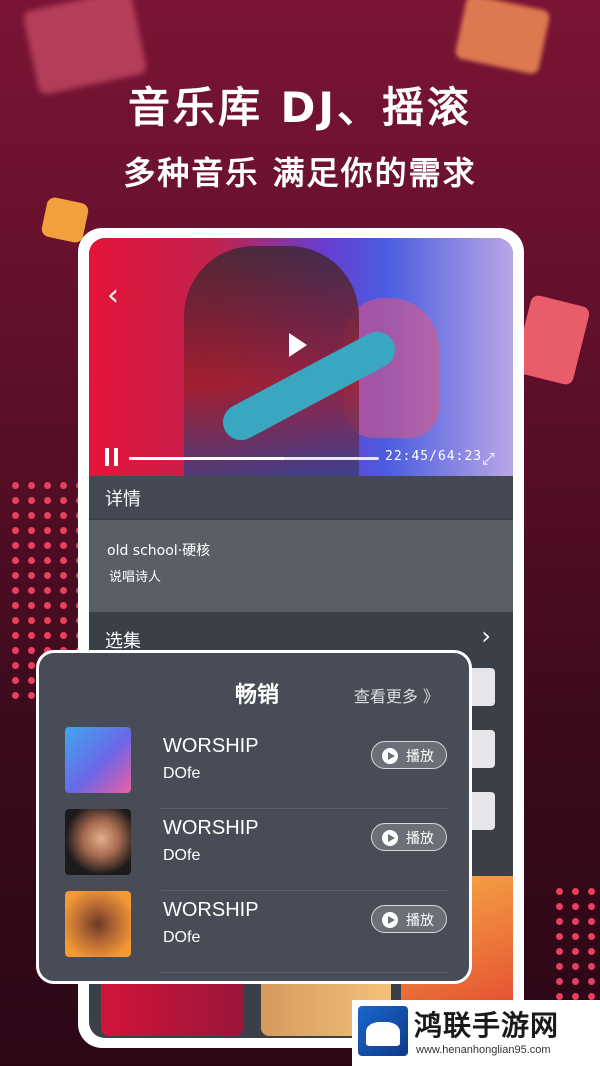 This screenshot has height=1066, width=600. What do you see at coordinates (488, 459) in the screenshot?
I see `fullscreen-icon: ⤢` at bounding box center [488, 459].